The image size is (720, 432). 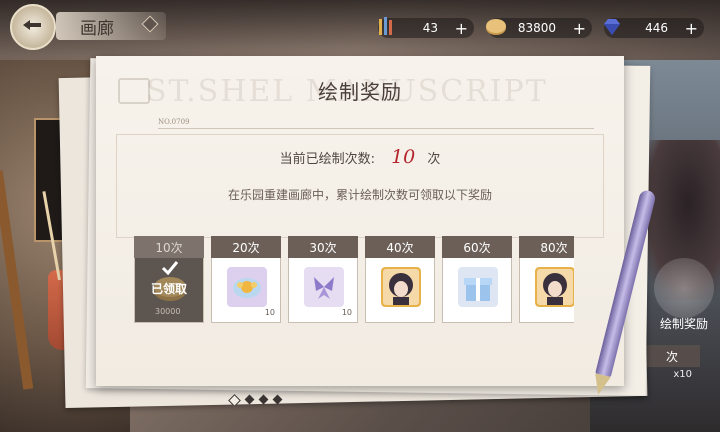 What do you see at coordinates (327, 159) in the screenshot?
I see `draw-count-label: 当前已绘制次数:` at bounding box center [327, 159].